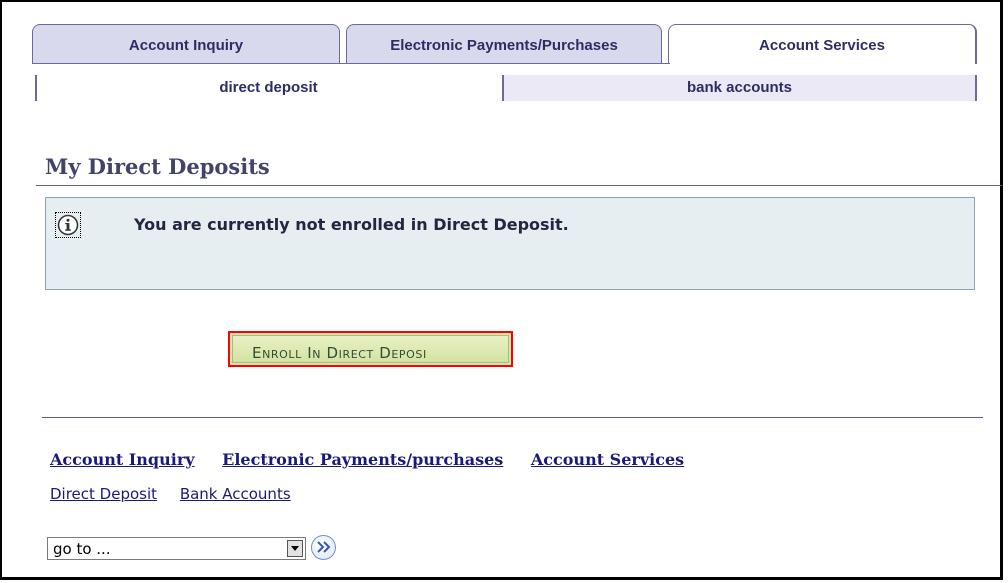 This screenshot has height=583, width=1008. I want to click on subtab-label: bank accounts, so click(739, 87).